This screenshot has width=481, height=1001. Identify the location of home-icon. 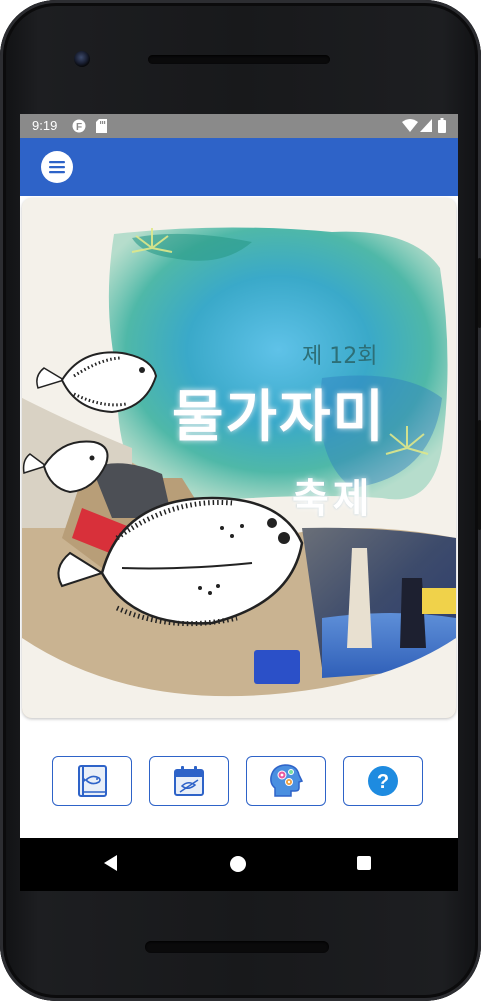
(238, 864).